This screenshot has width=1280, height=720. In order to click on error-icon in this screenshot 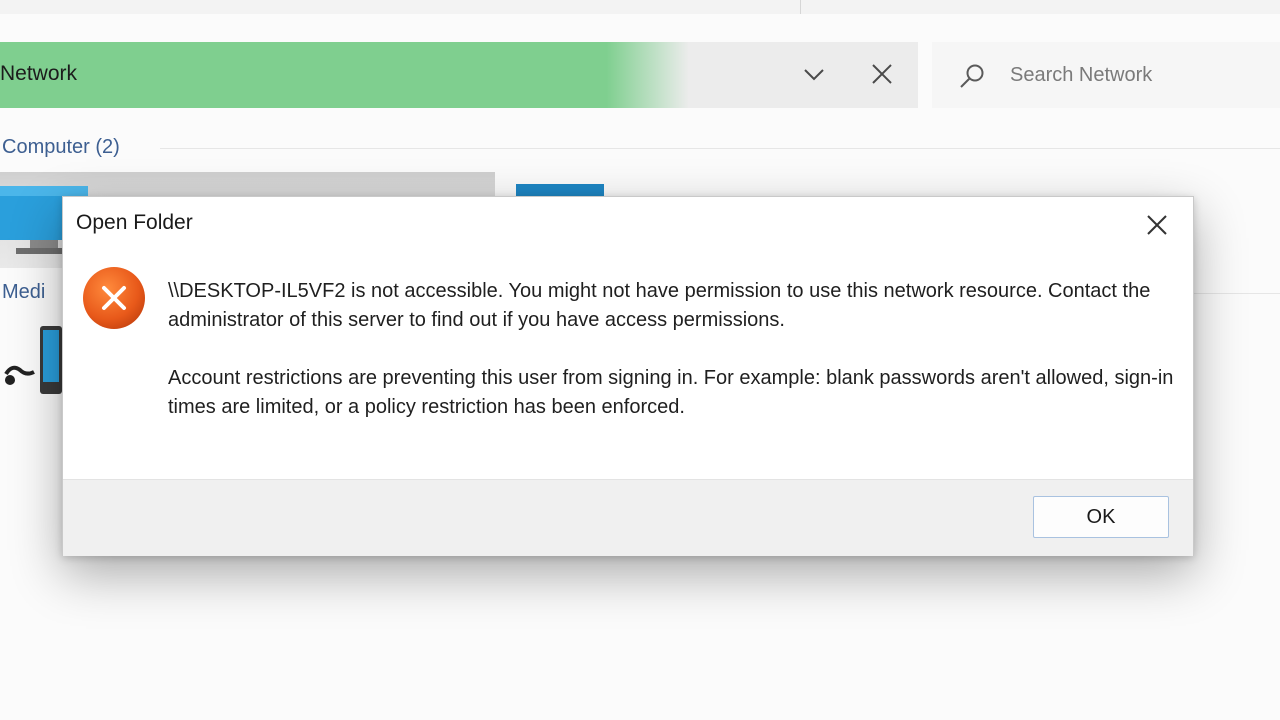, I will do `click(114, 298)`.